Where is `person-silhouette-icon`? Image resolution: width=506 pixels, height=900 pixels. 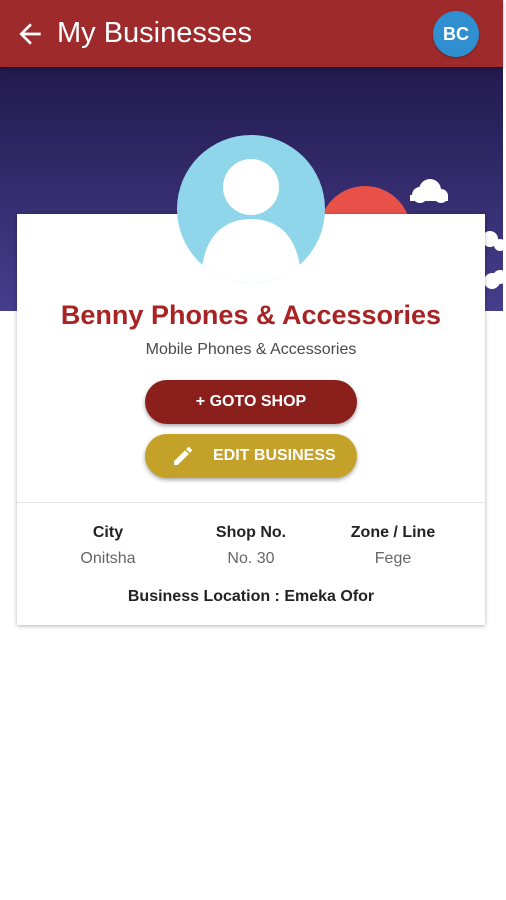 person-silhouette-icon is located at coordinates (251, 221).